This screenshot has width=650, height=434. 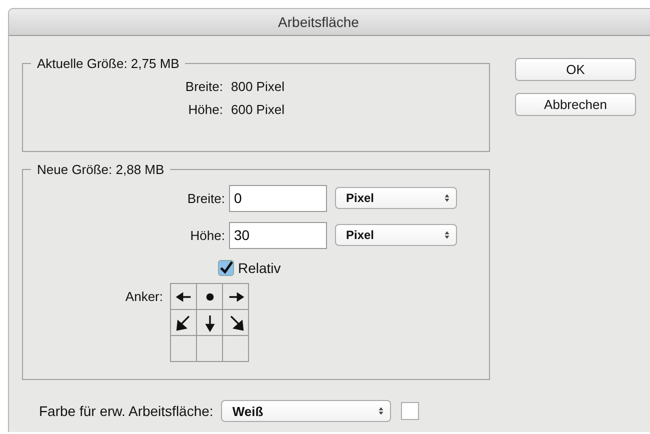 I want to click on input-field: 30, so click(x=278, y=235).